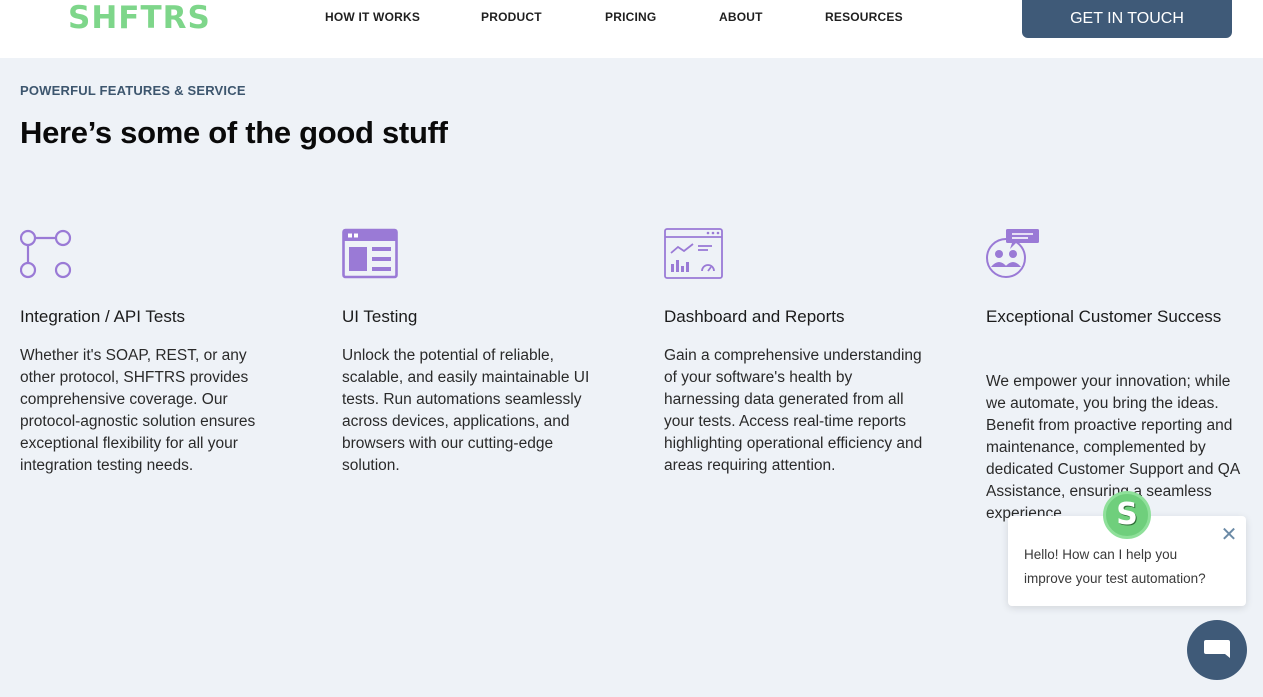  I want to click on feature-title: Integration / API Tests, so click(103, 316).